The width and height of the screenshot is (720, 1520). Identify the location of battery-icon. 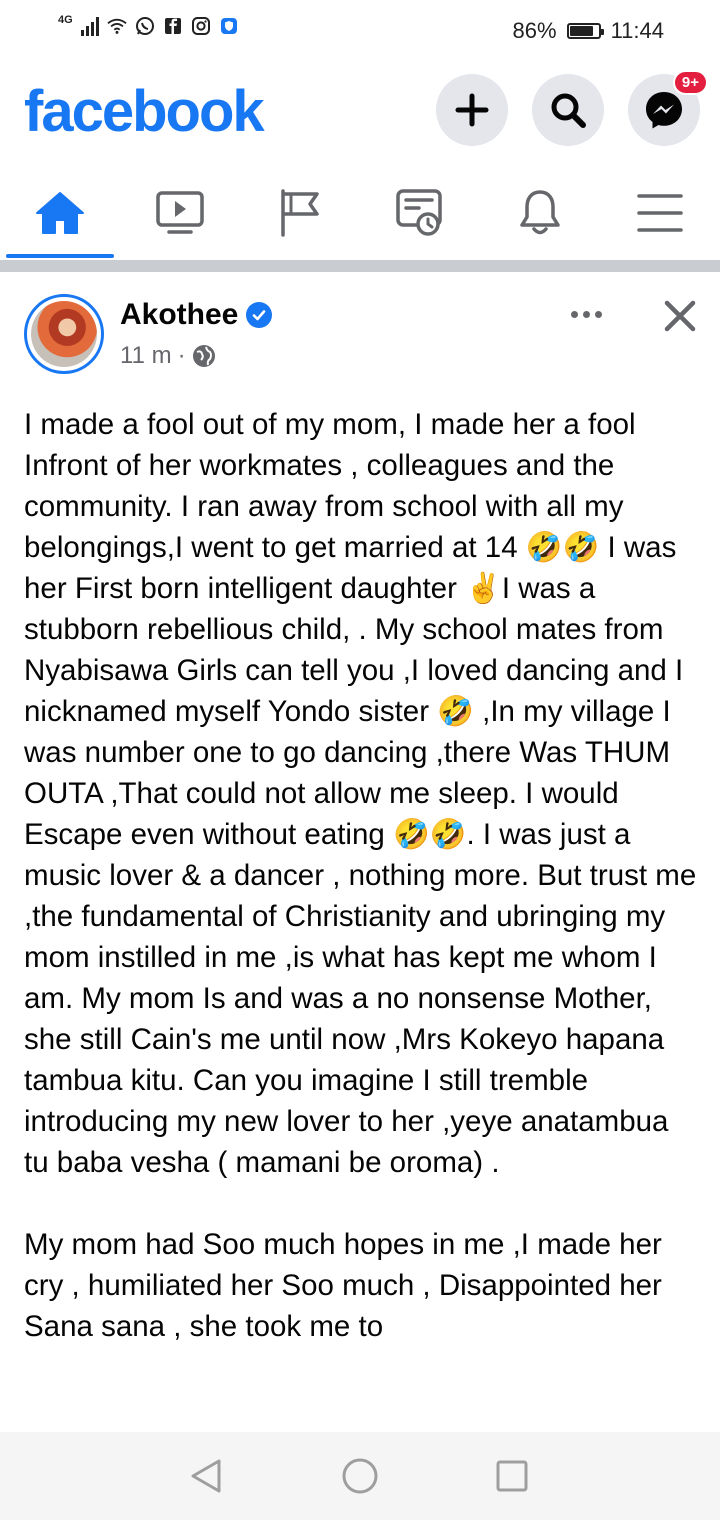
(585, 31).